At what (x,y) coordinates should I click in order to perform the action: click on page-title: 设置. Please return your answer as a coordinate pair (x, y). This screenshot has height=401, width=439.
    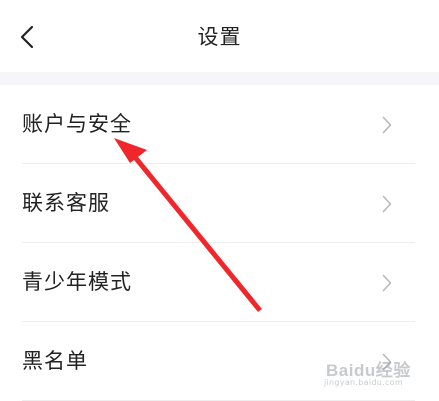
    Looking at the image, I should click on (219, 37).